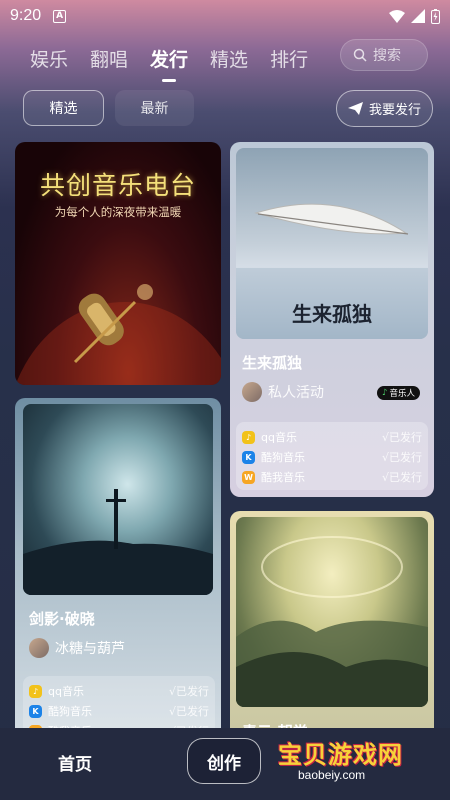 The width and height of the screenshot is (450, 800). What do you see at coordinates (360, 55) in the screenshot?
I see `search-icon` at bounding box center [360, 55].